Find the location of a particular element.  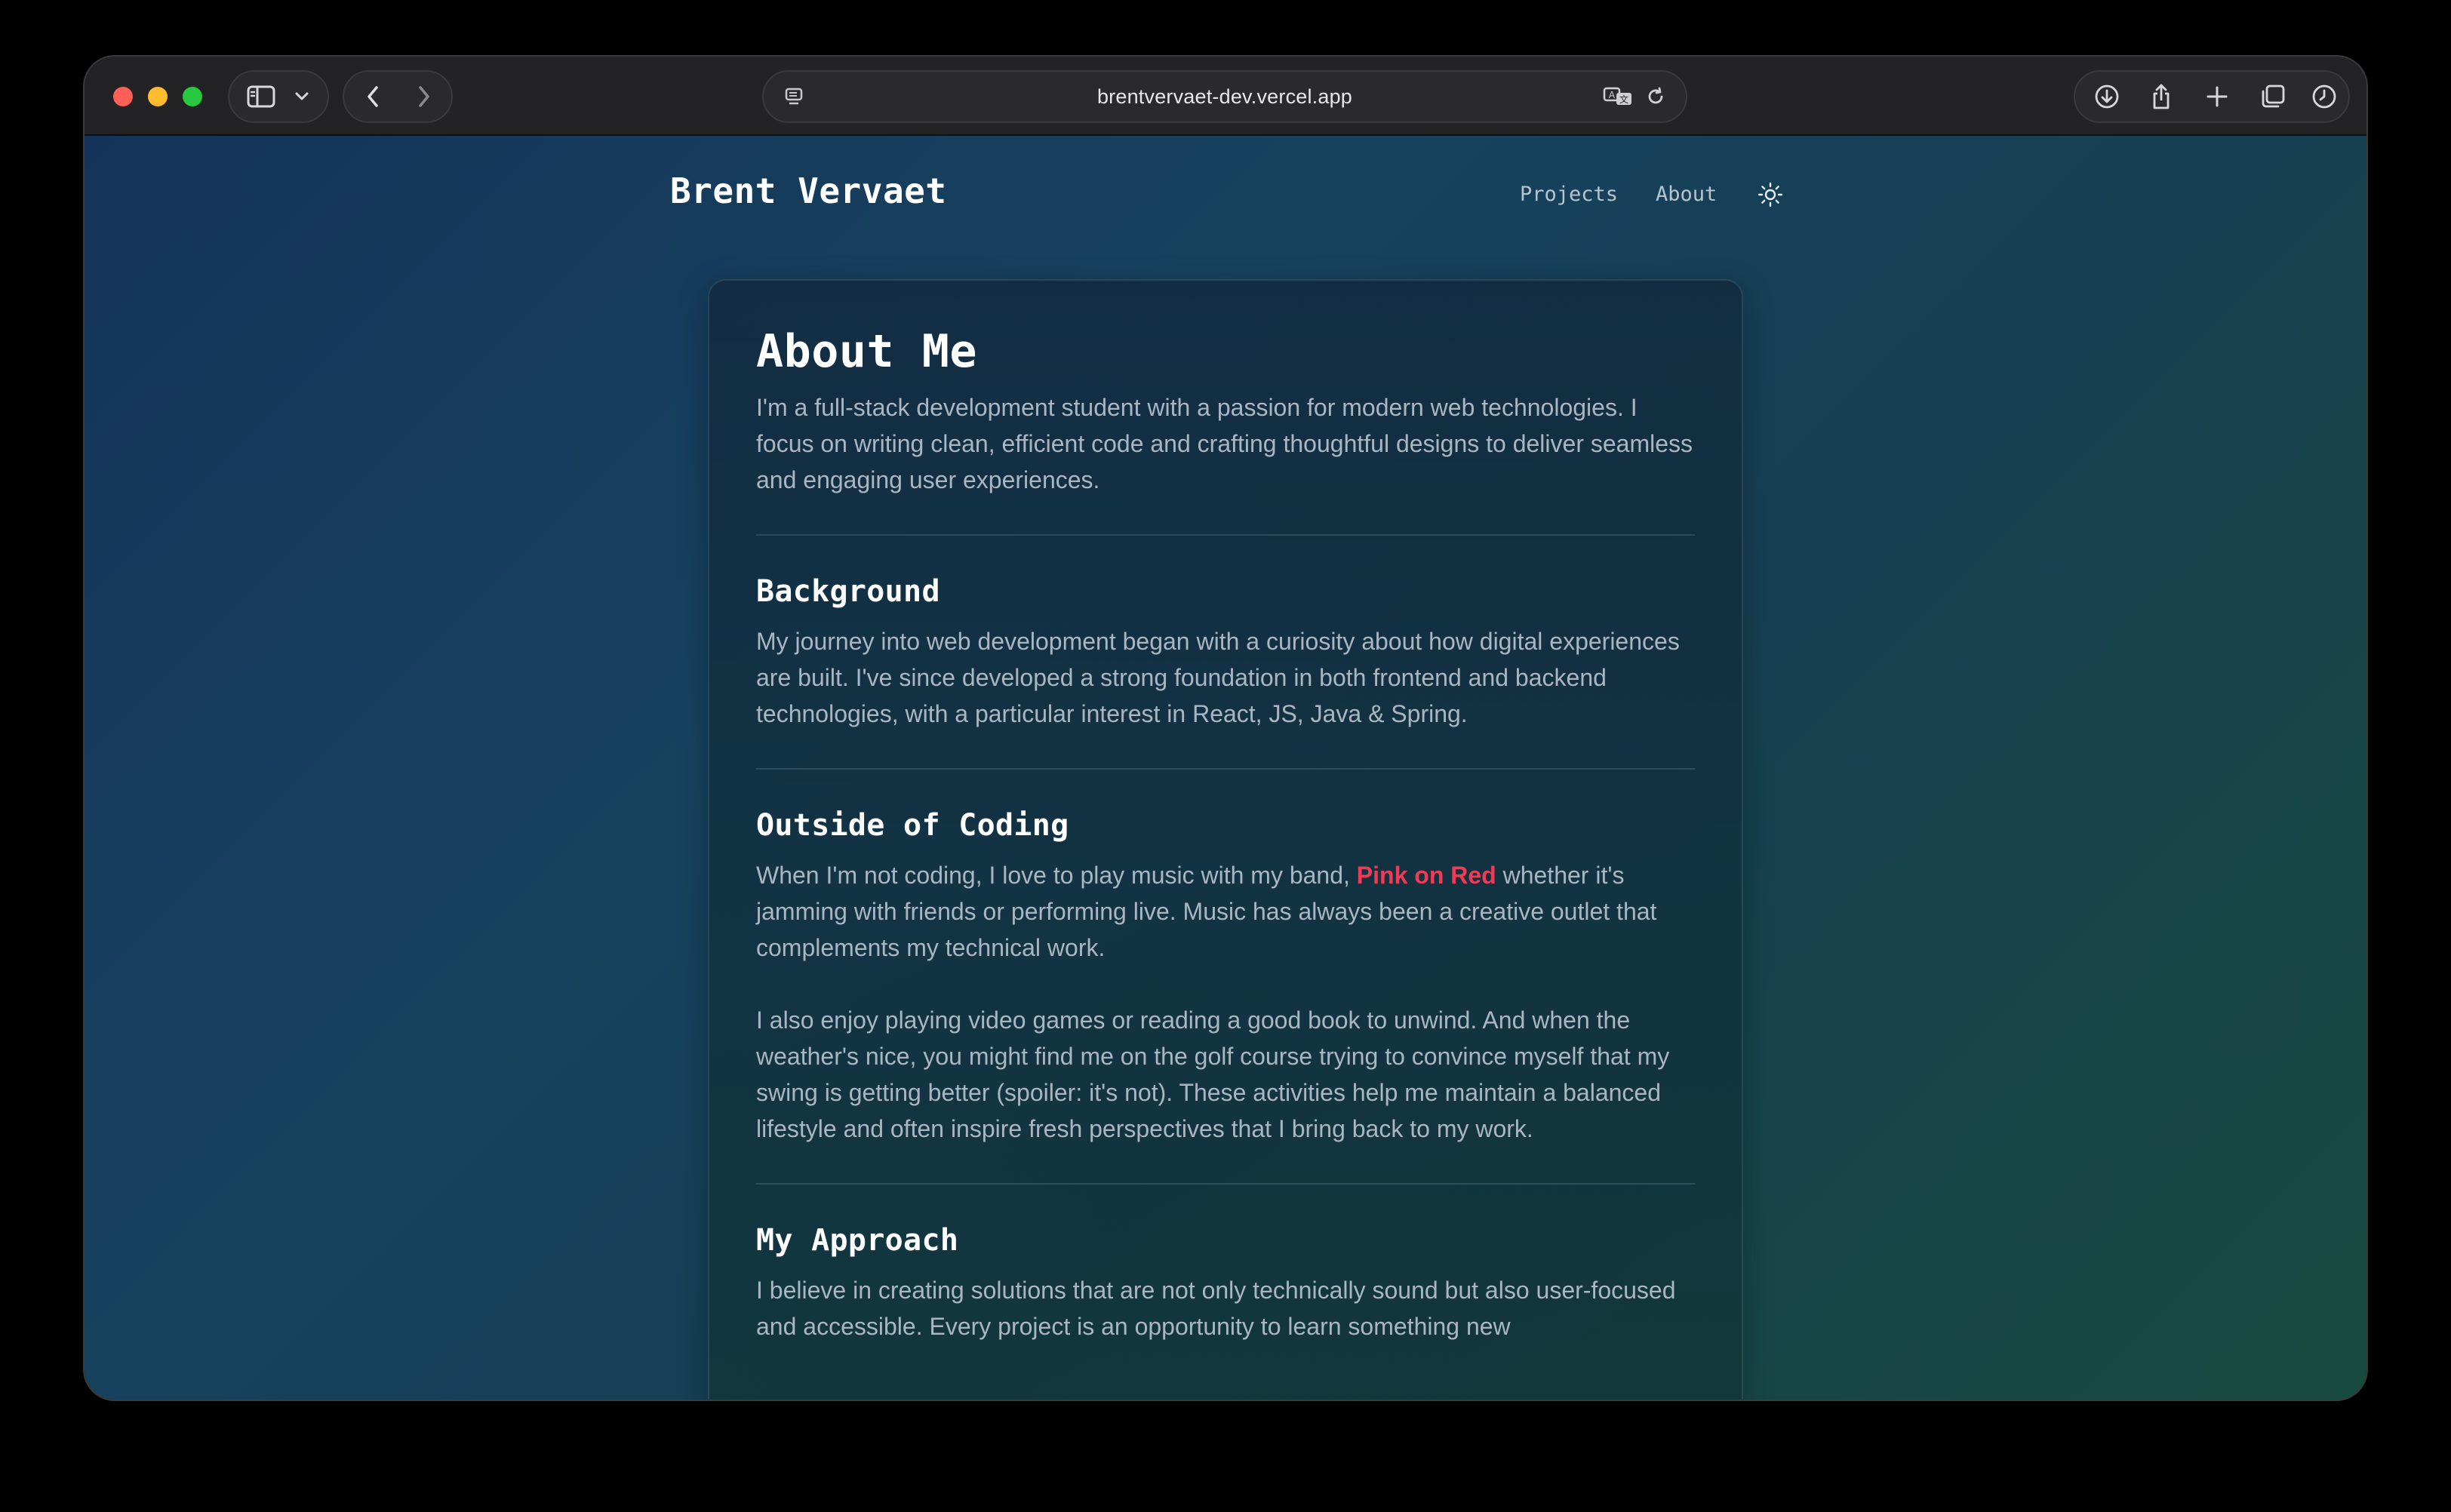

toolbar-actions is located at coordinates (2212, 96).